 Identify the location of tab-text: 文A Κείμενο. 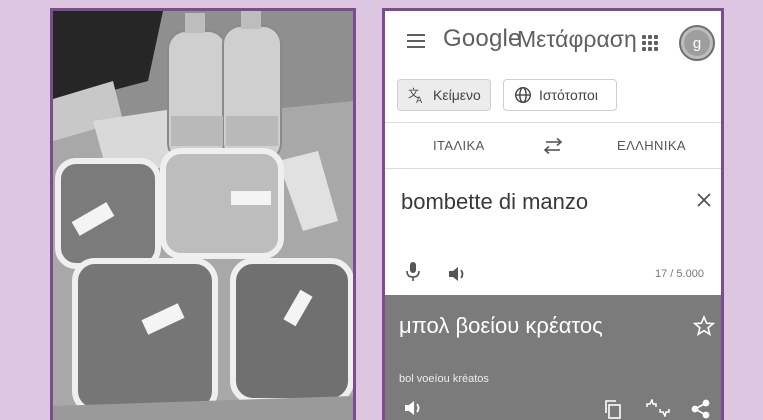
(444, 95).